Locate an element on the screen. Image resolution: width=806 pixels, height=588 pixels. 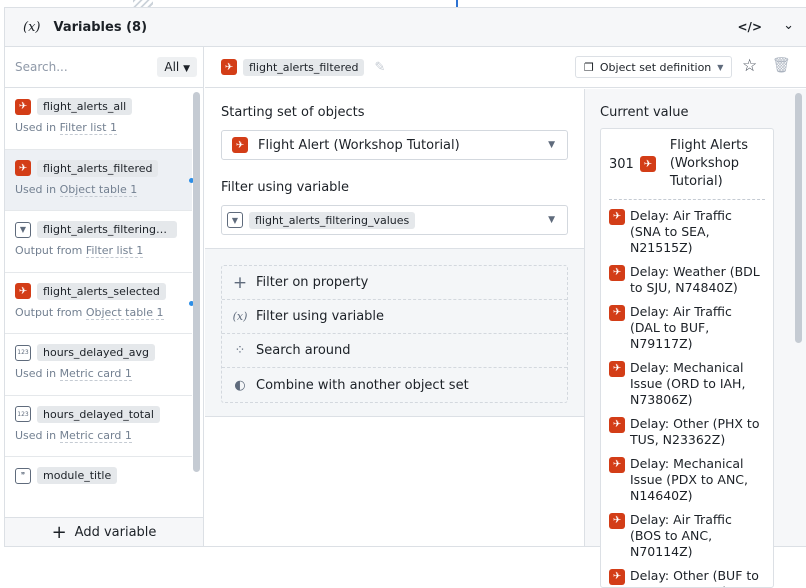
current-value-label: Current value is located at coordinates (644, 112).